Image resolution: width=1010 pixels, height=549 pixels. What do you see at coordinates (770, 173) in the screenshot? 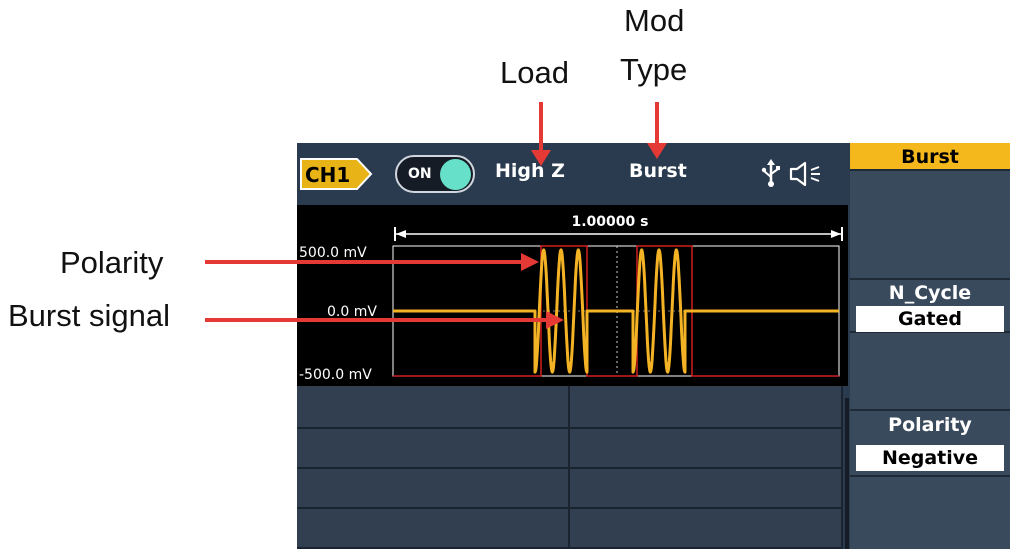
I see `usb-icon` at bounding box center [770, 173].